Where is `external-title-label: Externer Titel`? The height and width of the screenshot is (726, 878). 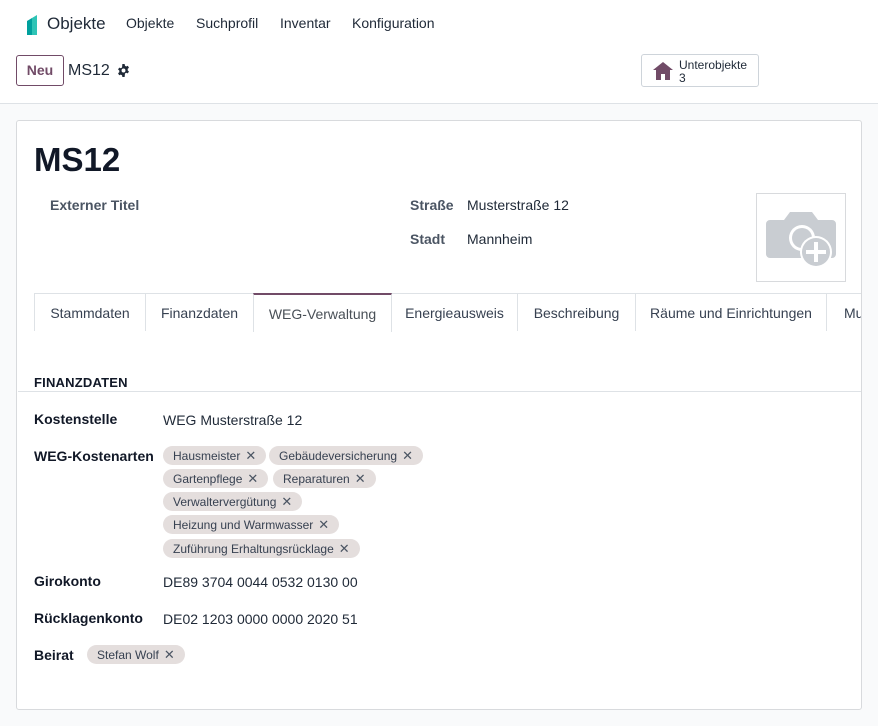 external-title-label: Externer Titel is located at coordinates (95, 205).